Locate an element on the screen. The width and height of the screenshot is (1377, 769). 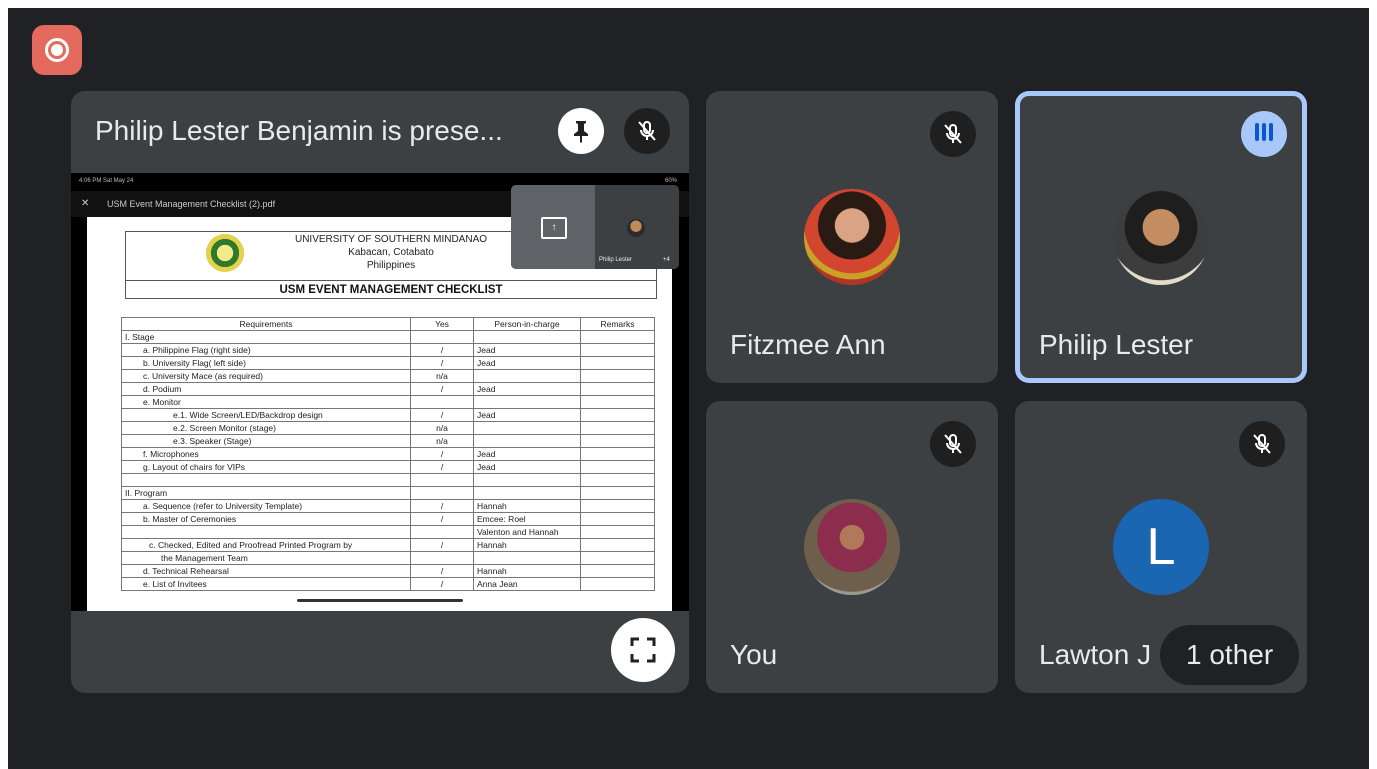
table-row: c. University Mace (as required) n/a is located at coordinates (388, 376).